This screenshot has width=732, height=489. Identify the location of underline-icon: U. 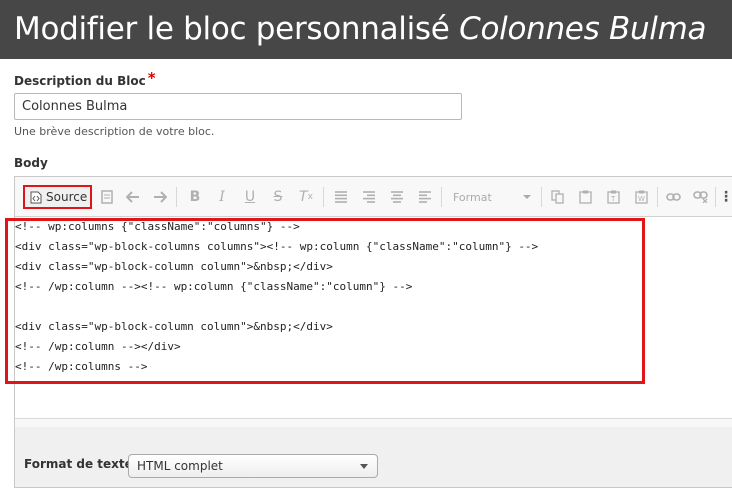
(250, 197).